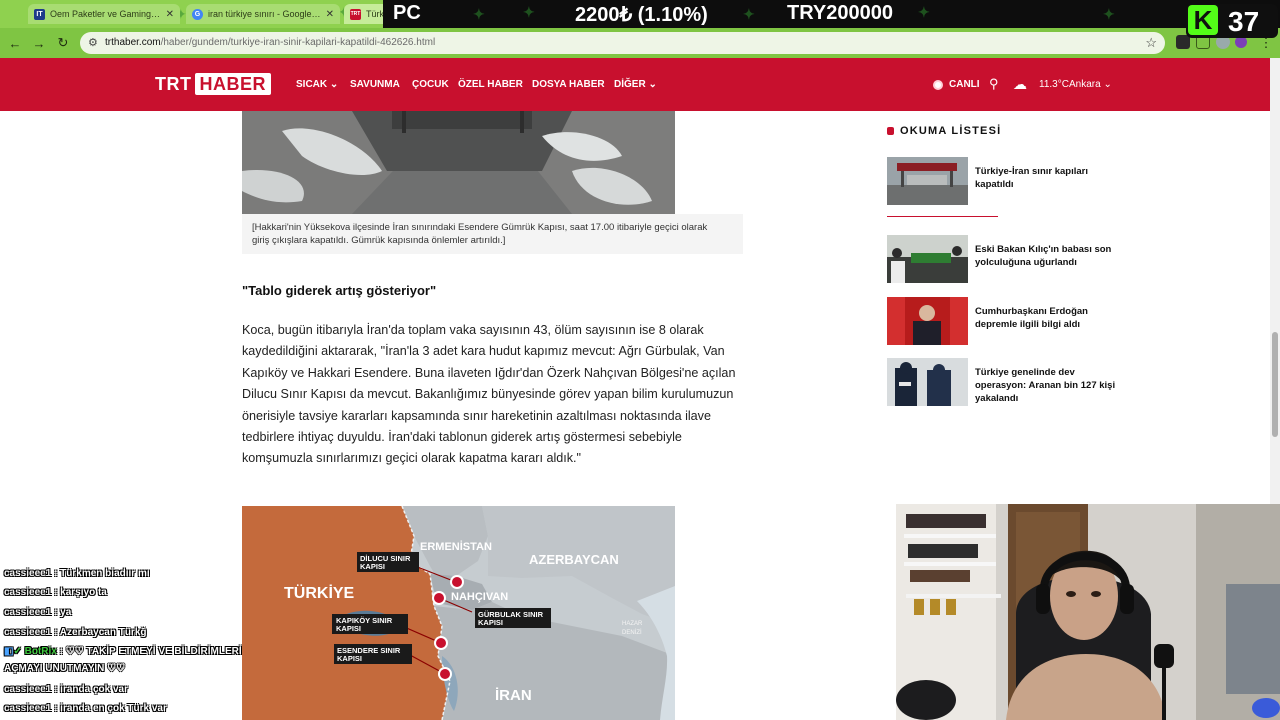  What do you see at coordinates (80, 592) in the screenshot?
I see `chat-text: : karşıyo ta` at bounding box center [80, 592].